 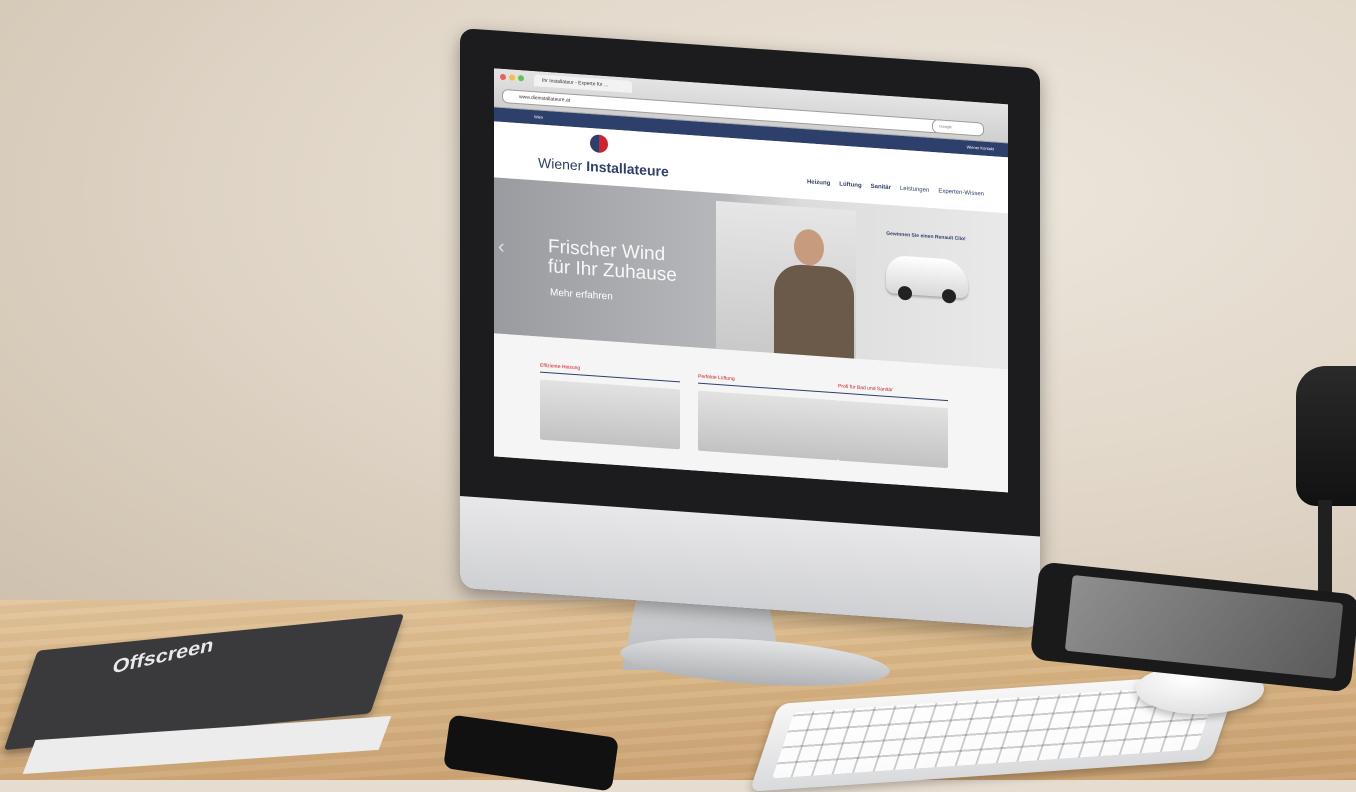 What do you see at coordinates (818, 183) in the screenshot?
I see `nav-item-heizung: Heizung` at bounding box center [818, 183].